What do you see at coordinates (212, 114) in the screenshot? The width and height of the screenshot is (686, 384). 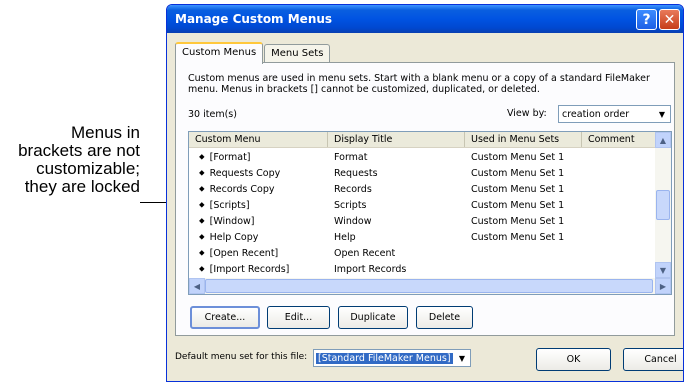 I see `item-count: 30 item(s)` at bounding box center [212, 114].